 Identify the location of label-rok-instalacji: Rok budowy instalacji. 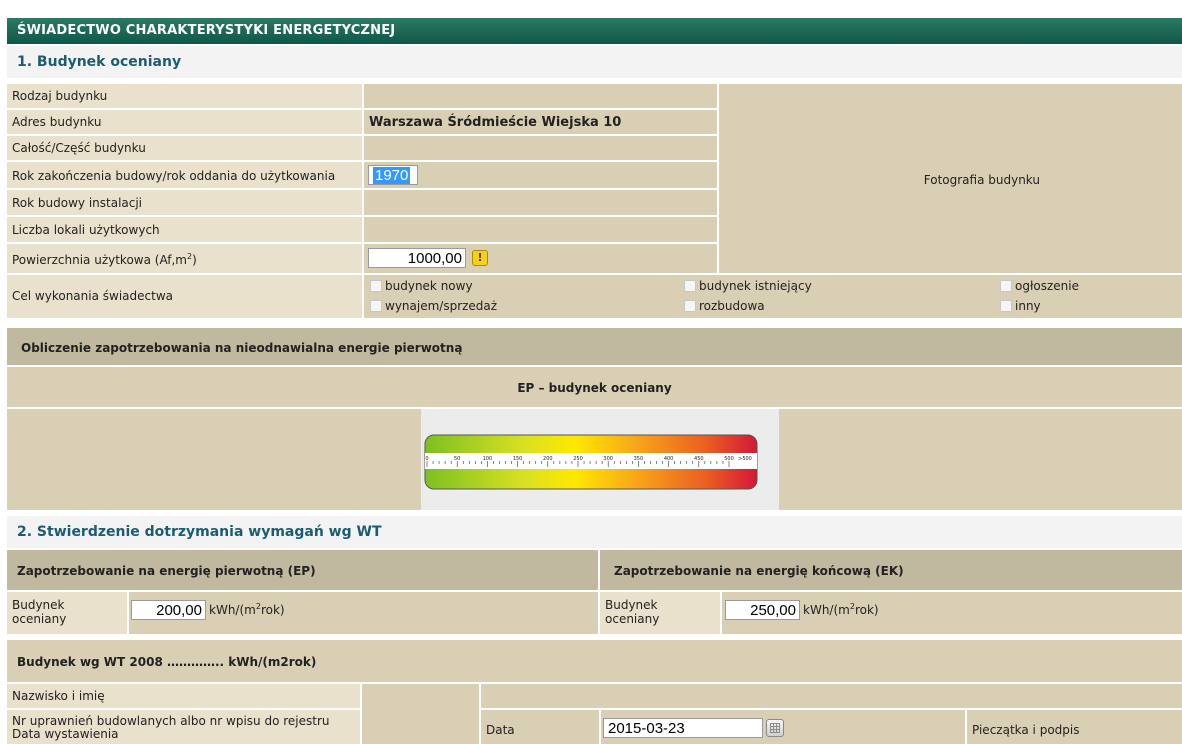
(184, 202).